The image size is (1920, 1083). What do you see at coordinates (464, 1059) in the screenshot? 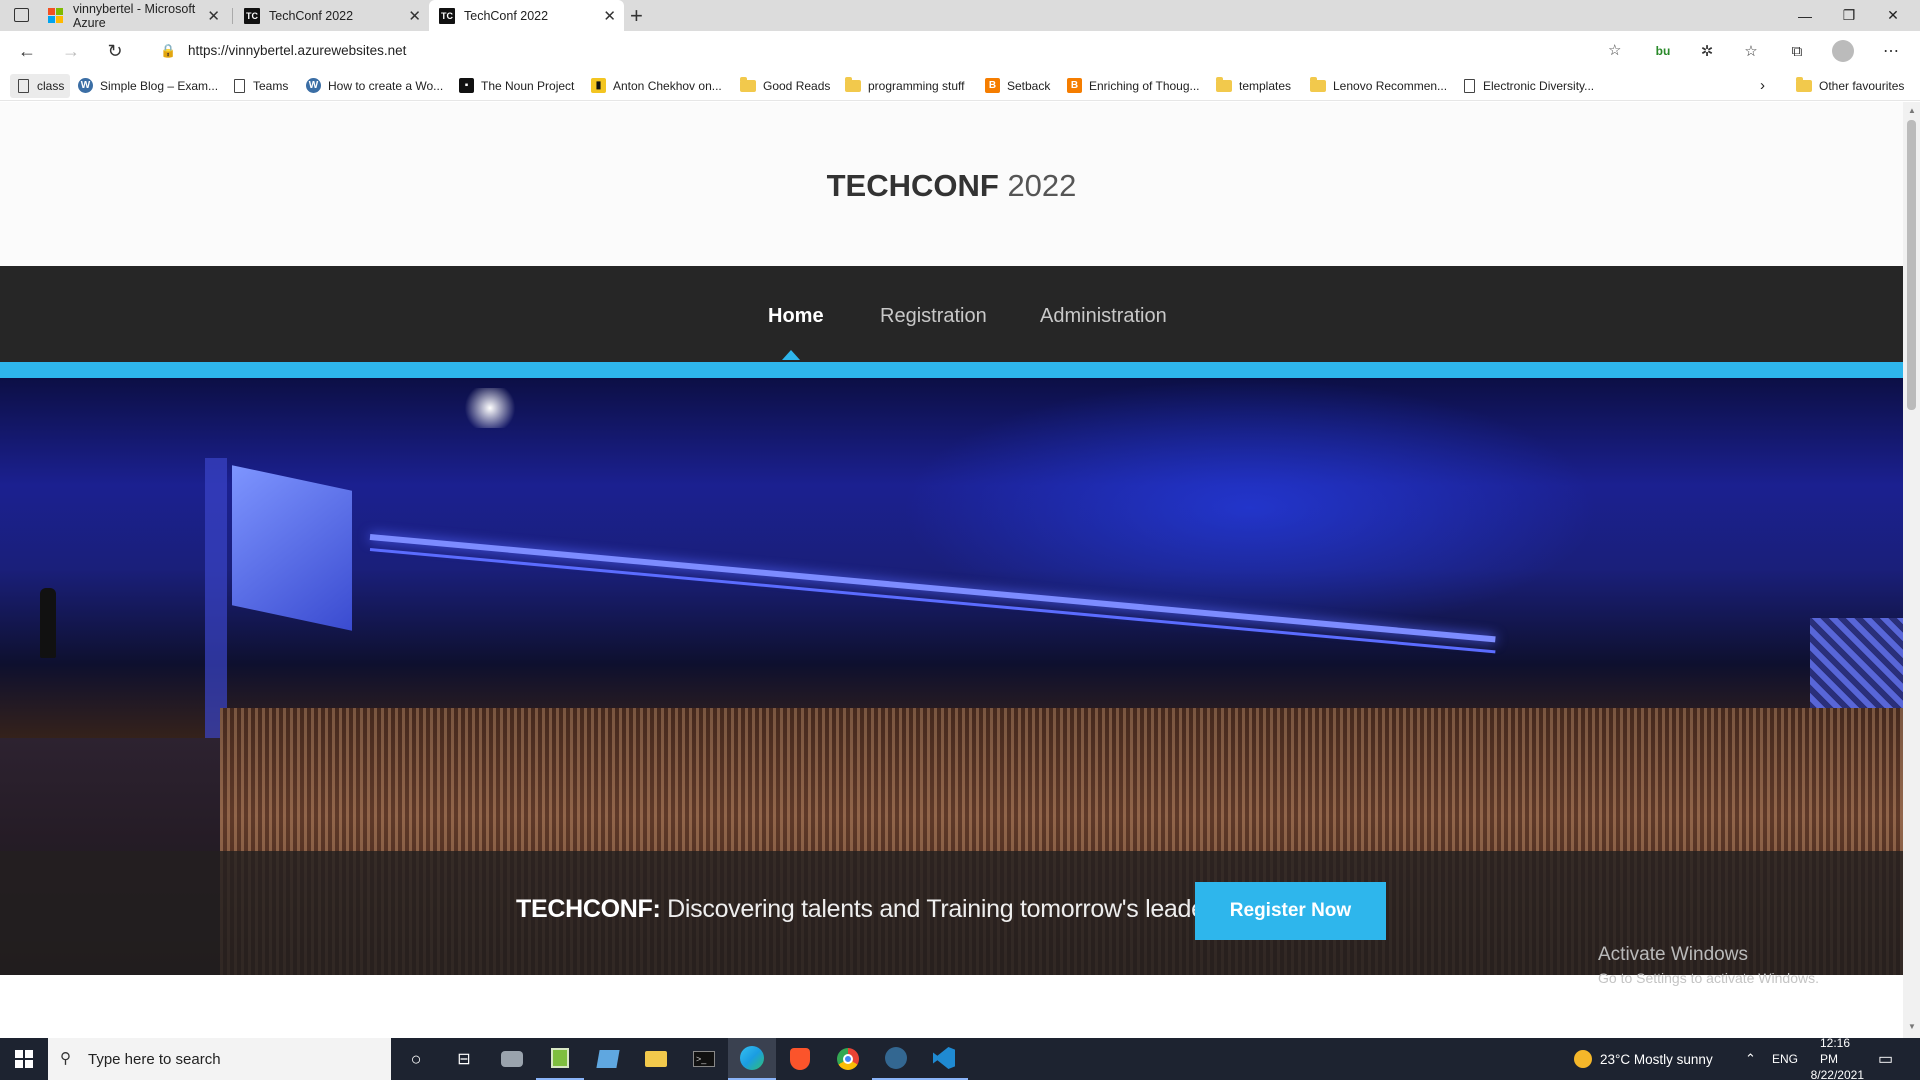
I see `task-view-icon: ⊟` at bounding box center [464, 1059].